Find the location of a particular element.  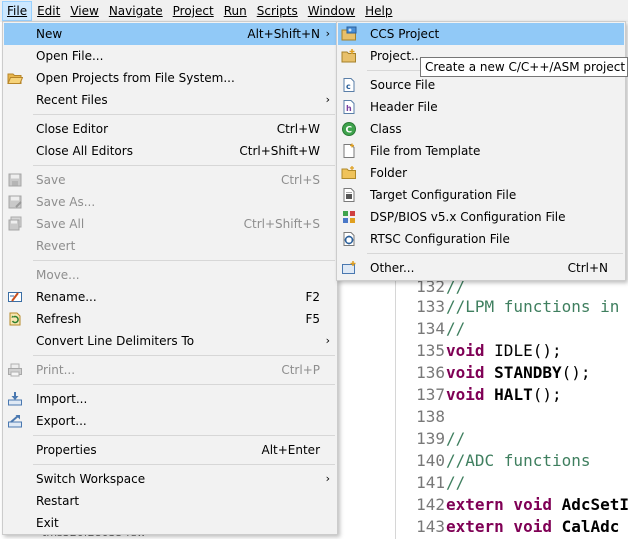

menu-item-label: Header File is located at coordinates (404, 107).